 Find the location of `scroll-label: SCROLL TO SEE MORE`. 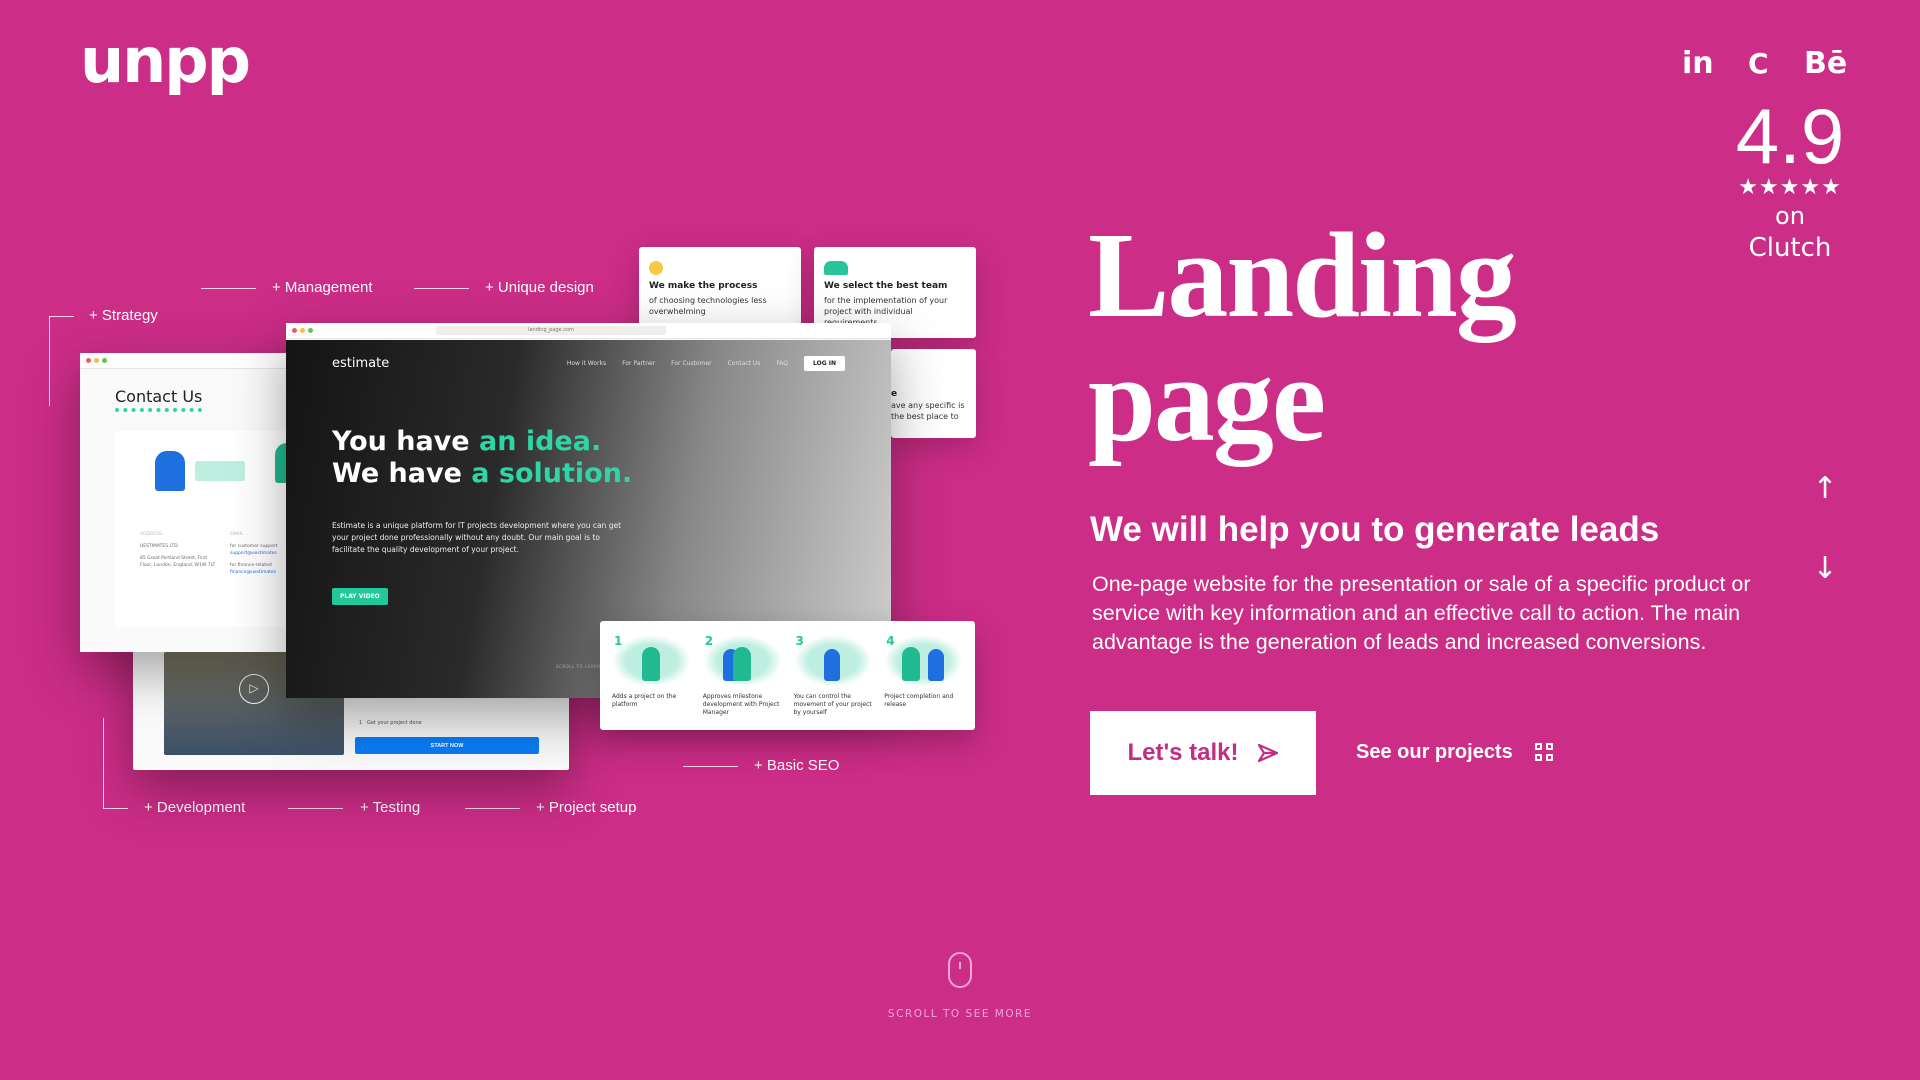

scroll-label: SCROLL TO SEE MORE is located at coordinates (960, 1014).